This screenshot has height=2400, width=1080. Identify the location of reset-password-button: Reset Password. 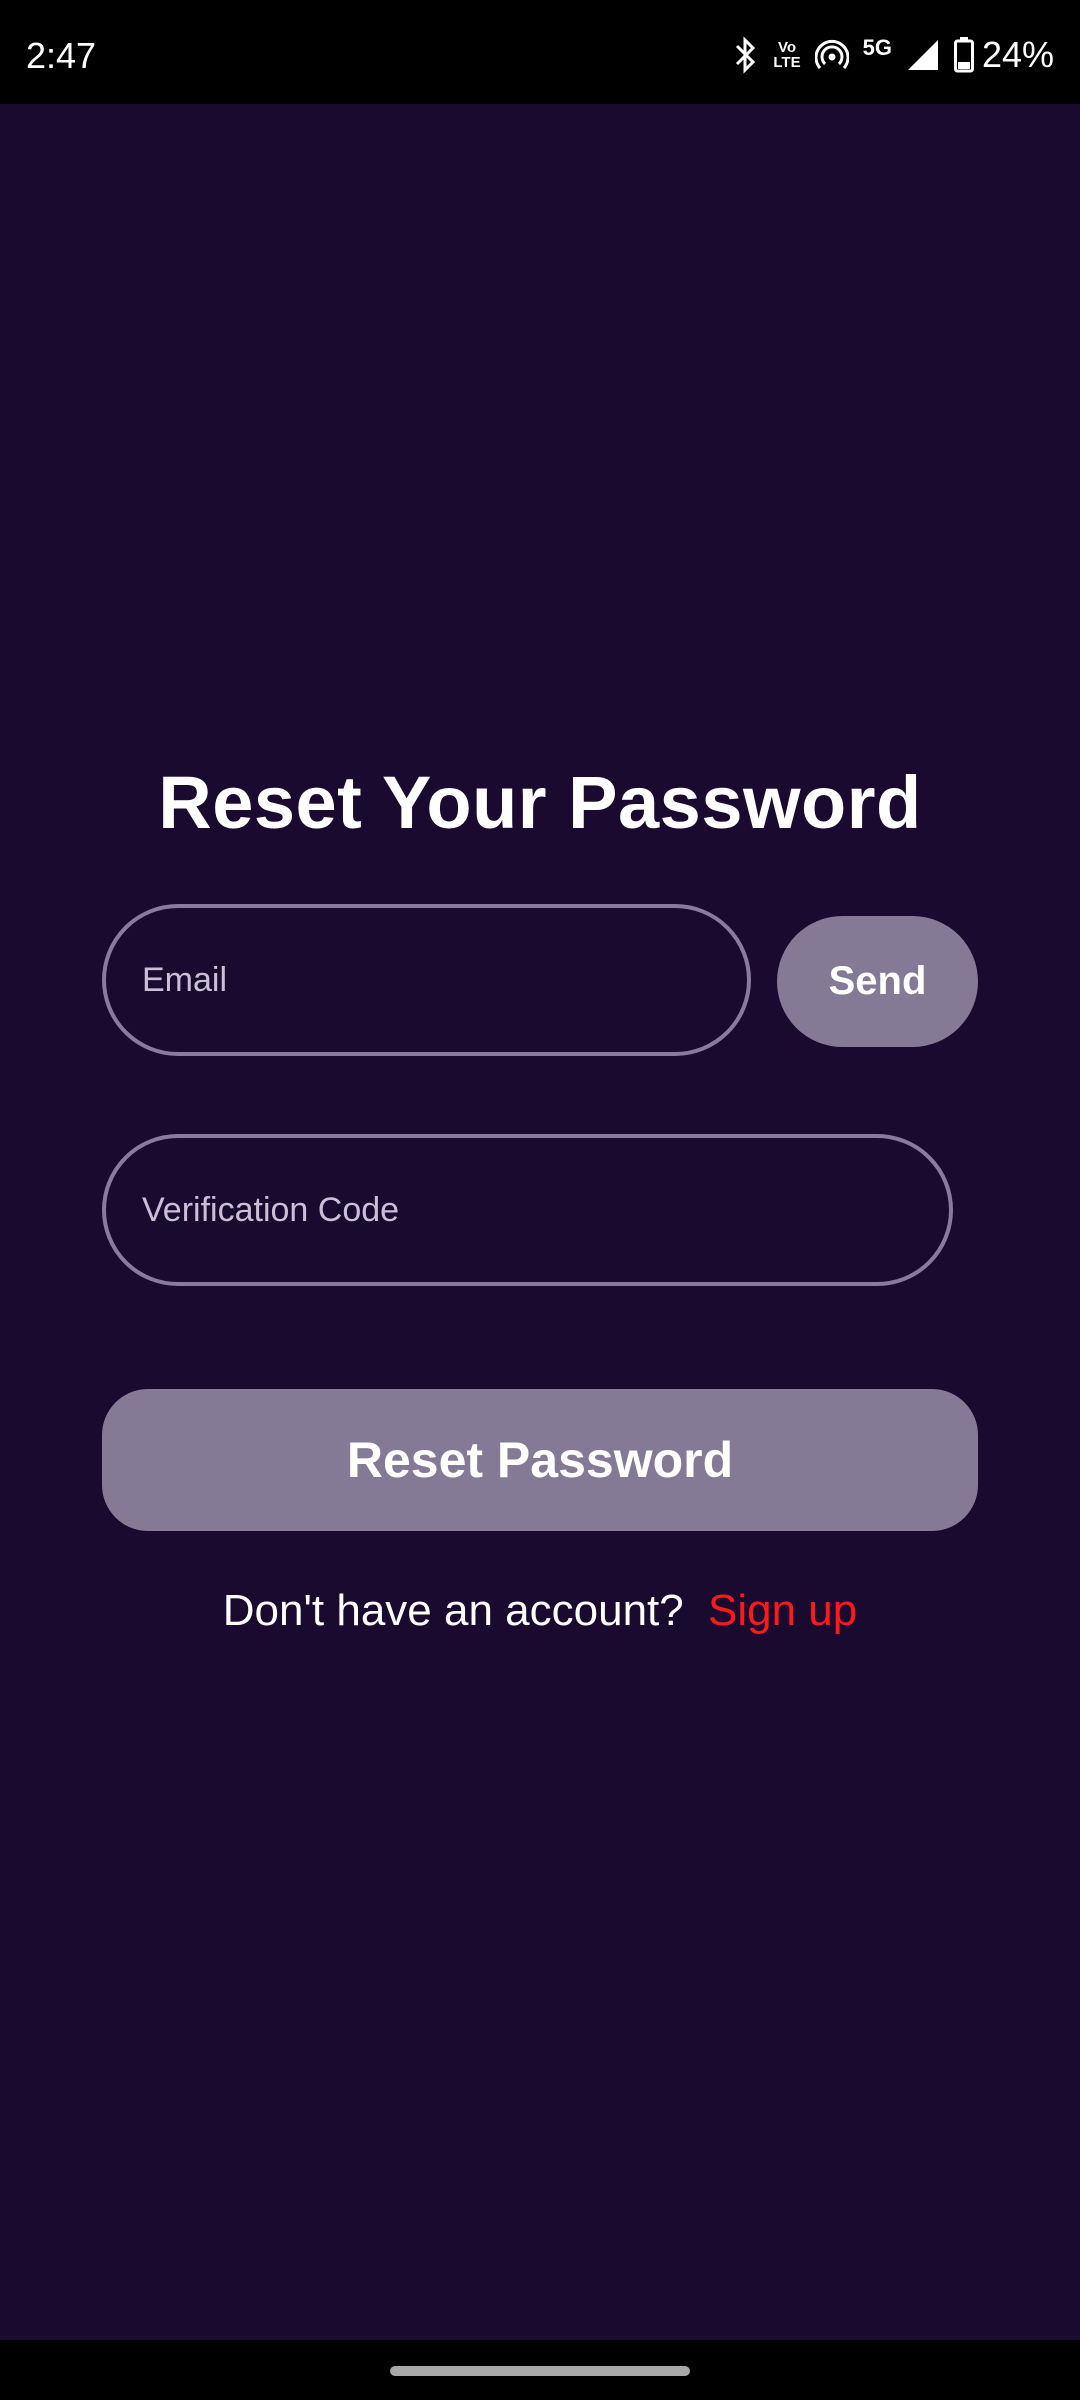
(540, 1460).